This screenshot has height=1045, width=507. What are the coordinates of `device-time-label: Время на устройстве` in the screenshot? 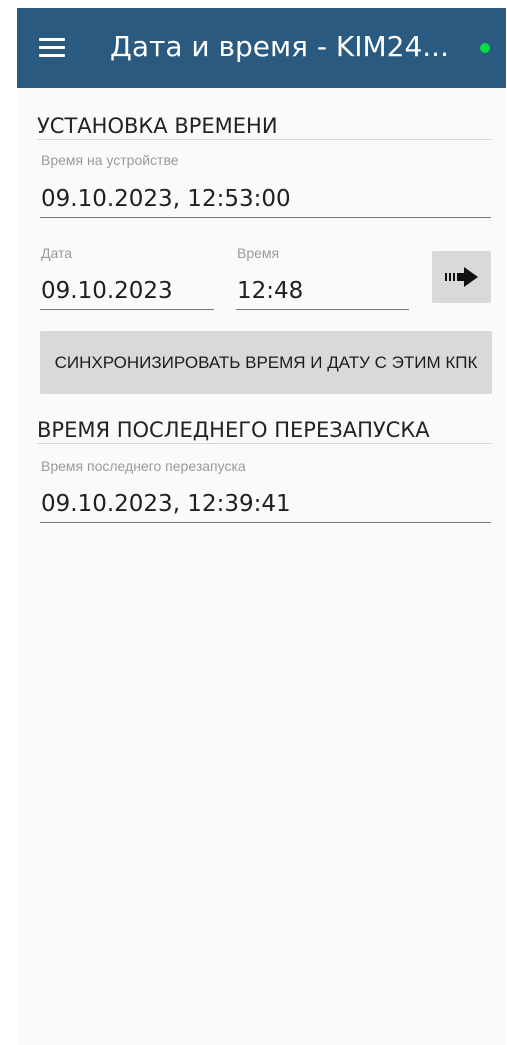 It's located at (110, 160).